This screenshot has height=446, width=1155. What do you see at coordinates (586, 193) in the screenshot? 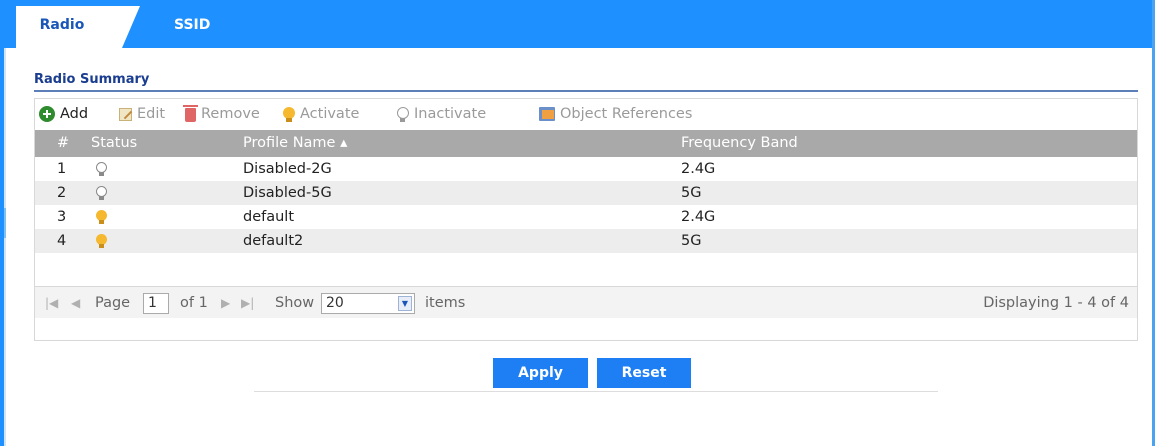
I see `table-row: 2 Disabled-5G 5G` at bounding box center [586, 193].